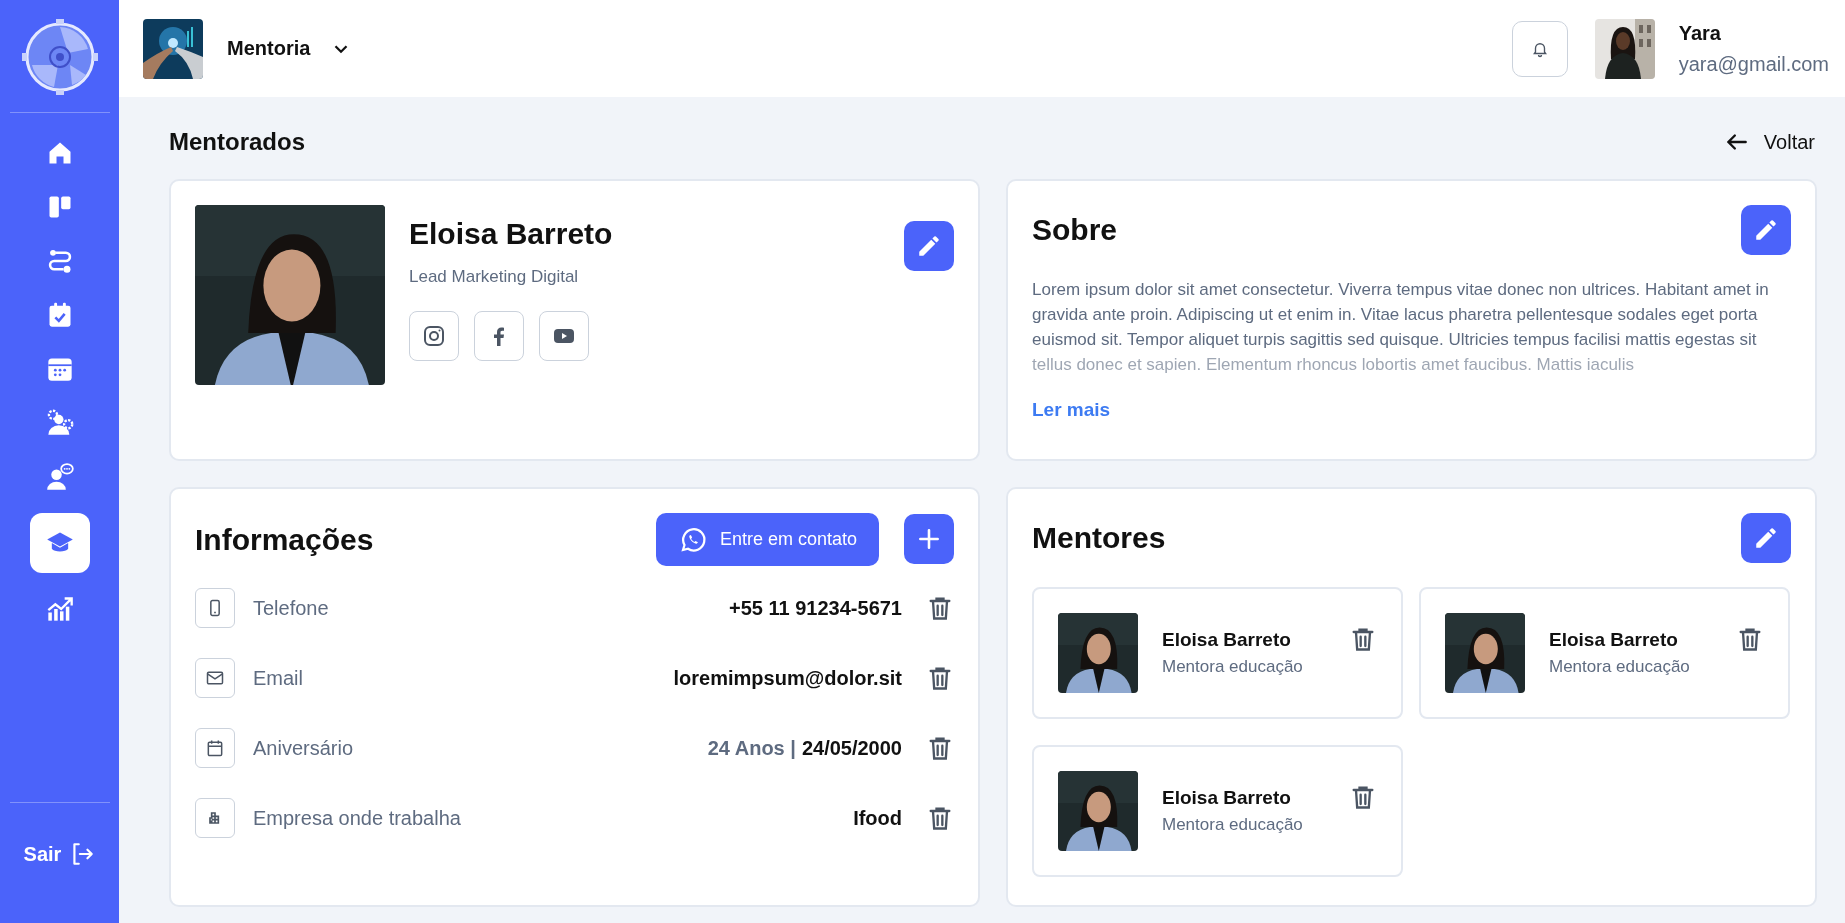 This screenshot has height=923, width=1845. I want to click on envelope-icon, so click(215, 678).